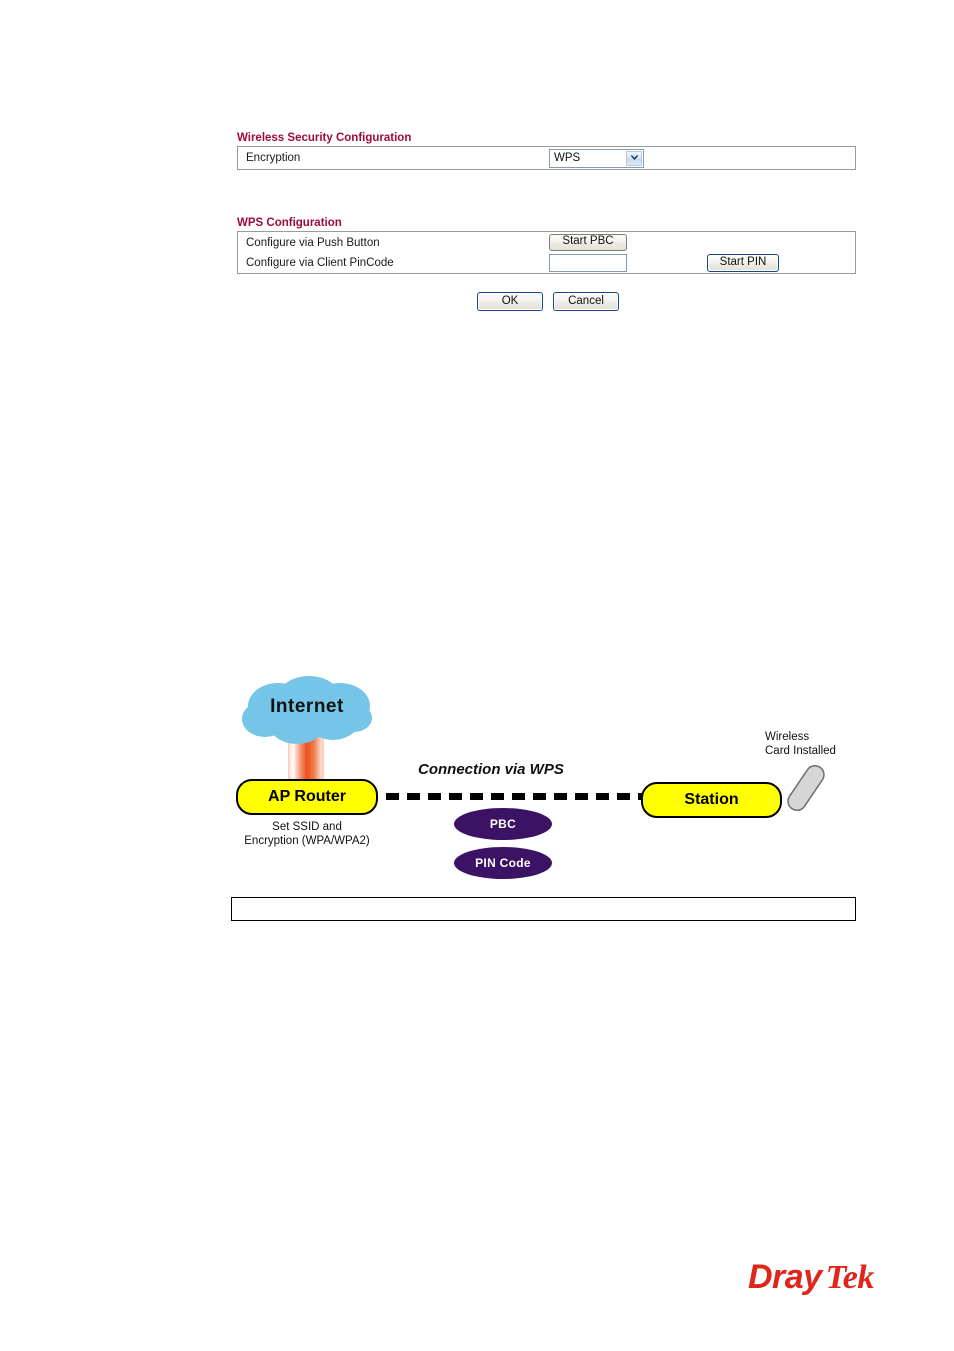  I want to click on station-node: Station, so click(711, 800).